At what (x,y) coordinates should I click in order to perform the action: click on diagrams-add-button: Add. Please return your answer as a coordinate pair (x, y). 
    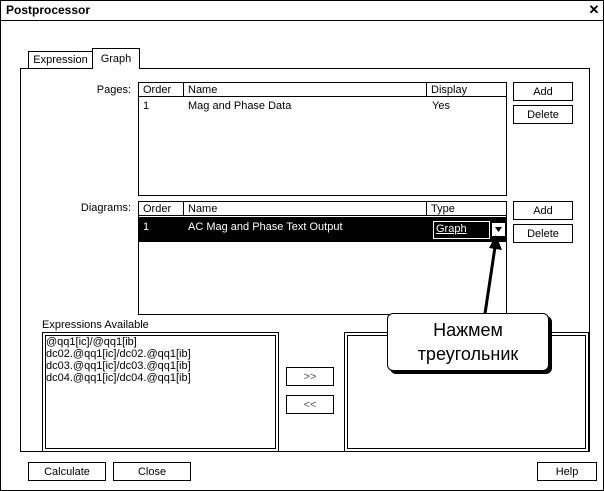
    Looking at the image, I should click on (543, 210).